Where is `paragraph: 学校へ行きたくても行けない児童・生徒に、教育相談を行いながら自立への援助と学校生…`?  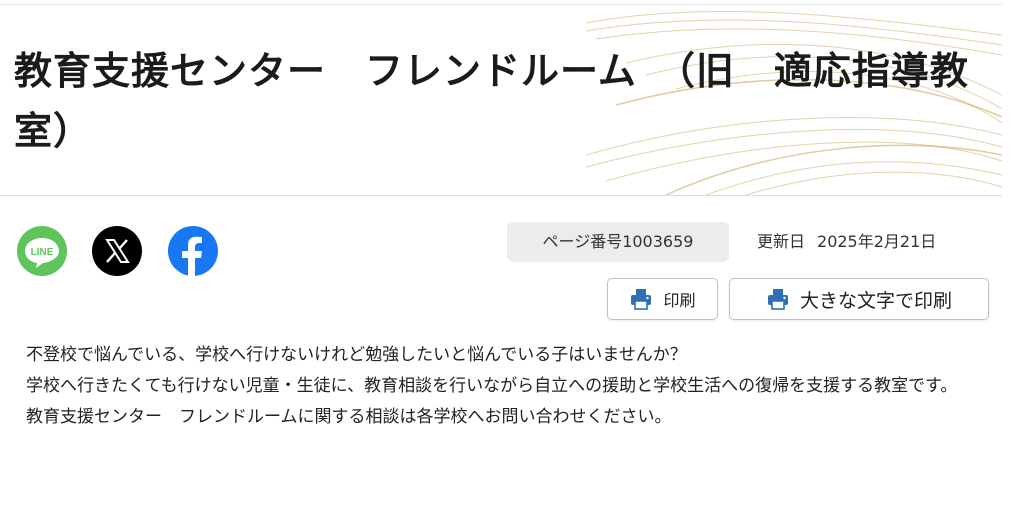
paragraph: 学校へ行きたくても行けない児童・生徒に、教育相談を行いながら自立への援助と学校生… is located at coordinates (492, 386).